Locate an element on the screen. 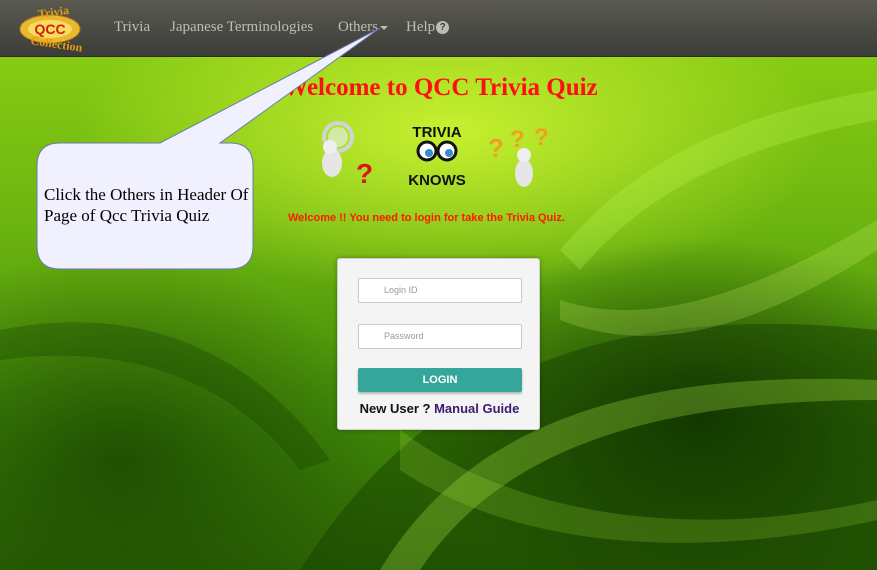  caret-down-icon is located at coordinates (384, 27).